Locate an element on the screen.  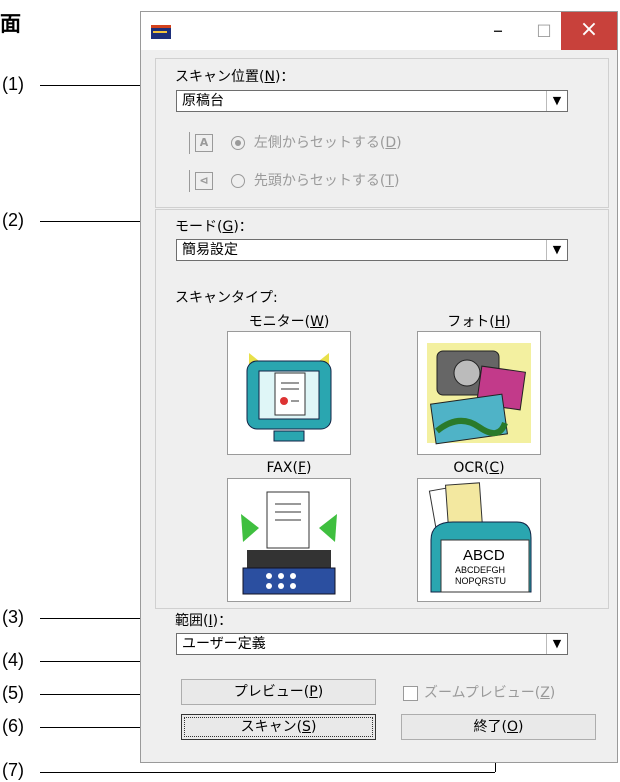
monitor-icon is located at coordinates (289, 397).